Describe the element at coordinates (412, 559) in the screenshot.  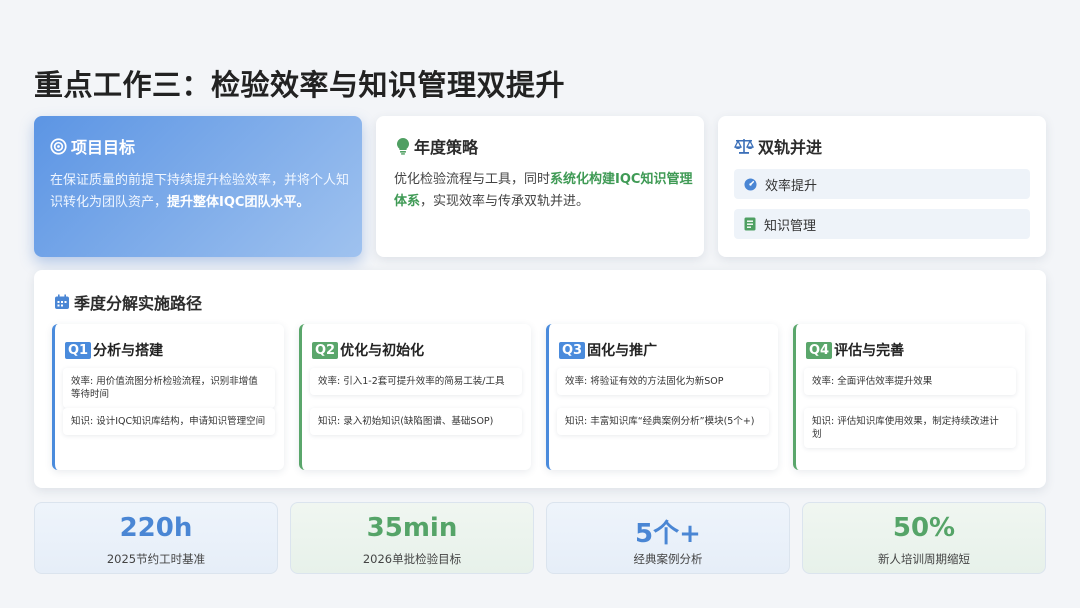
I see `stat-label: 2026单批检验目标` at that location.